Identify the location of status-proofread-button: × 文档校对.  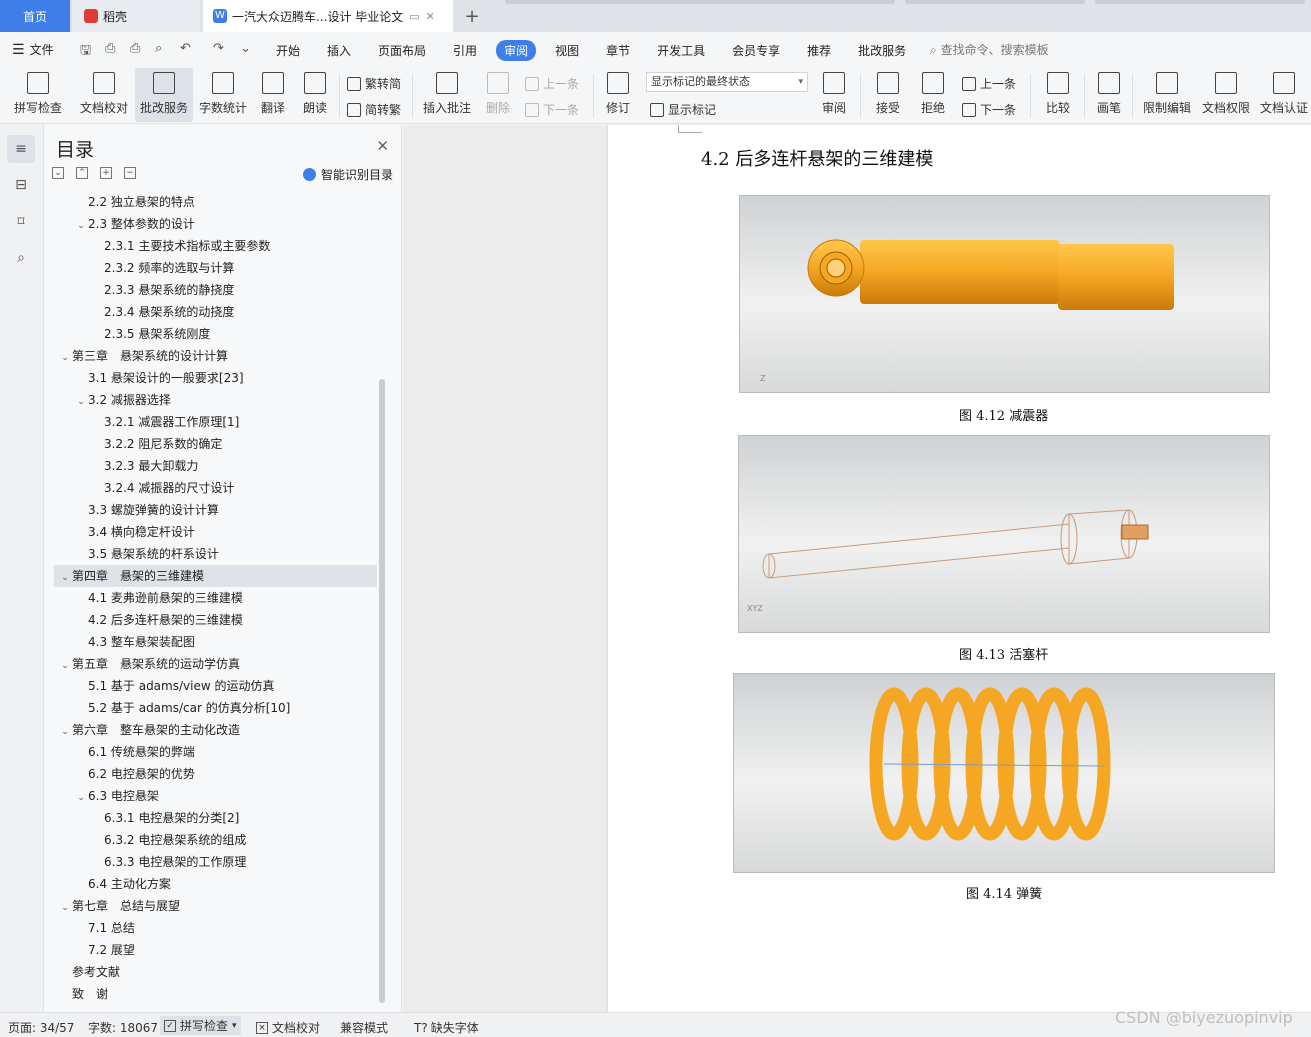
(288, 1027).